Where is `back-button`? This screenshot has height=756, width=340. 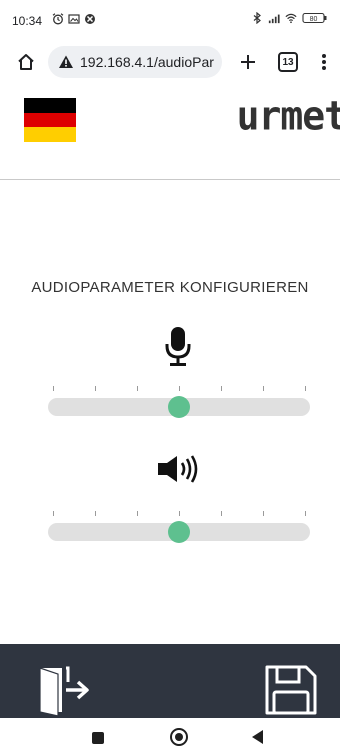 back-button is located at coordinates (257, 737).